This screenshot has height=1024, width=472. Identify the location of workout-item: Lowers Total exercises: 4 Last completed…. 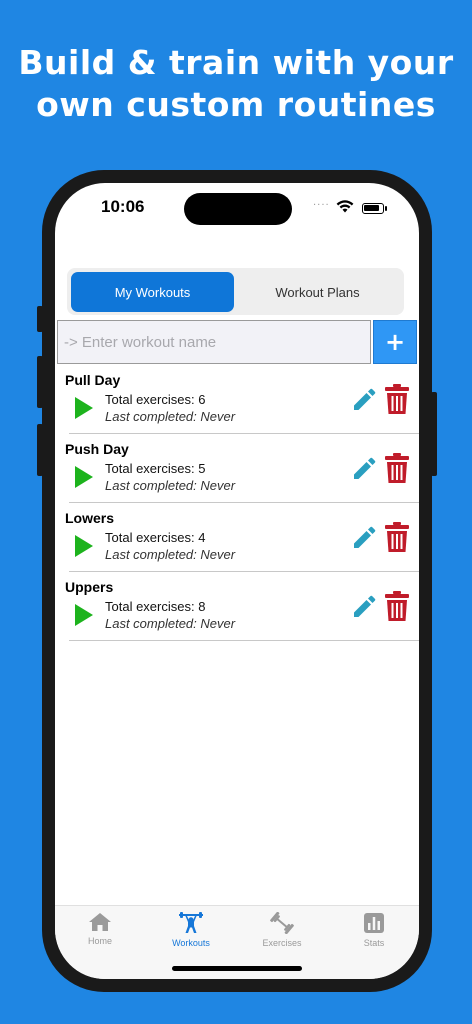
(237, 537).